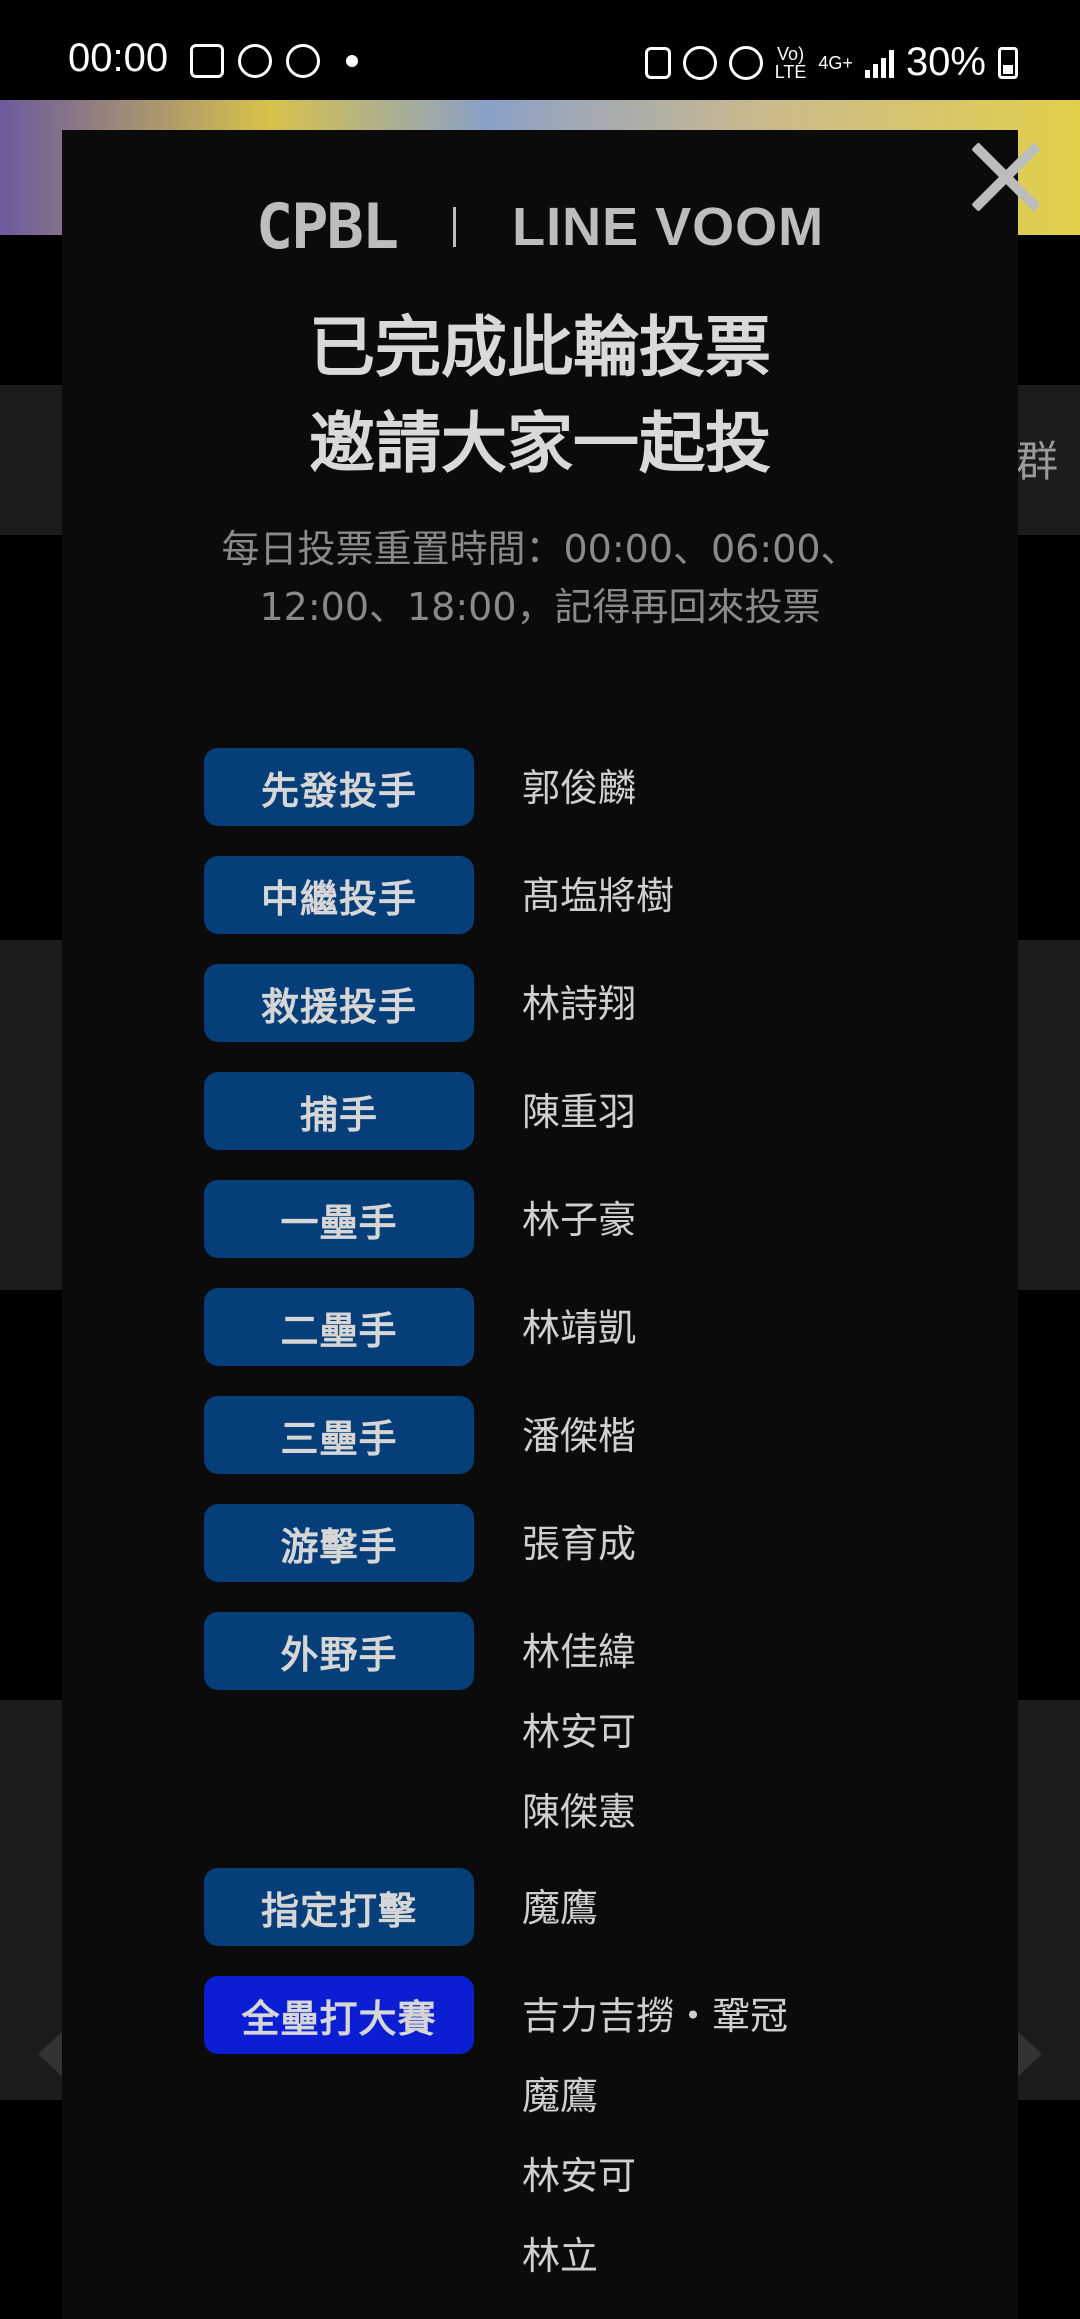 This screenshot has height=2319, width=1080. Describe the element at coordinates (657, 62) in the screenshot. I see `sync-icon` at that location.